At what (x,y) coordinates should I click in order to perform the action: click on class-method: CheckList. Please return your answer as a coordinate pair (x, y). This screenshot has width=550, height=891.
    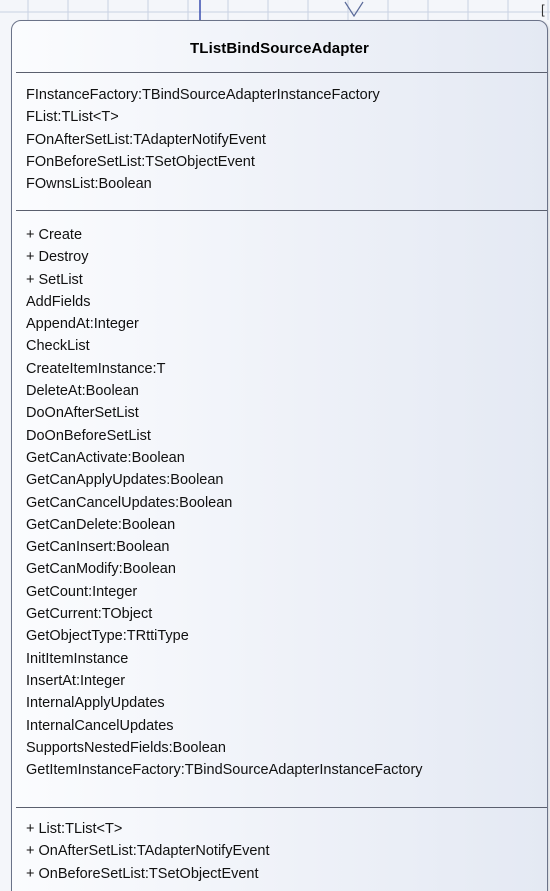
    Looking at the image, I should click on (284, 346).